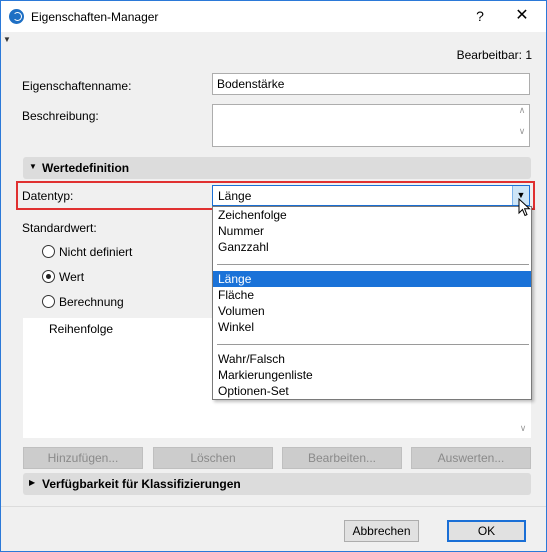  What do you see at coordinates (95, 17) in the screenshot?
I see `window-title: Eigenschaften-Manager` at bounding box center [95, 17].